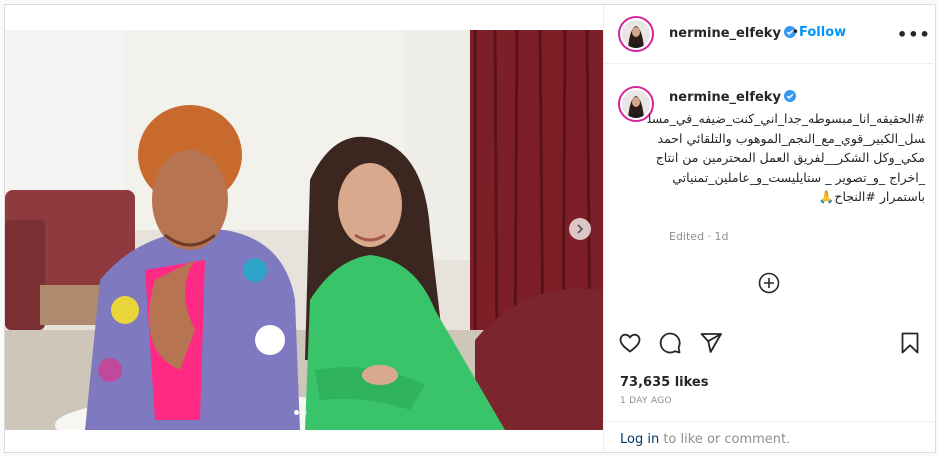 This screenshot has width=939, height=456. I want to click on likes-count: 73,635 likes, so click(664, 382).